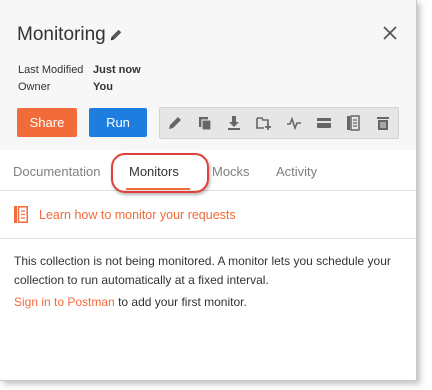 The image size is (432, 390). I want to click on add-folder-tool-button, so click(264, 123).